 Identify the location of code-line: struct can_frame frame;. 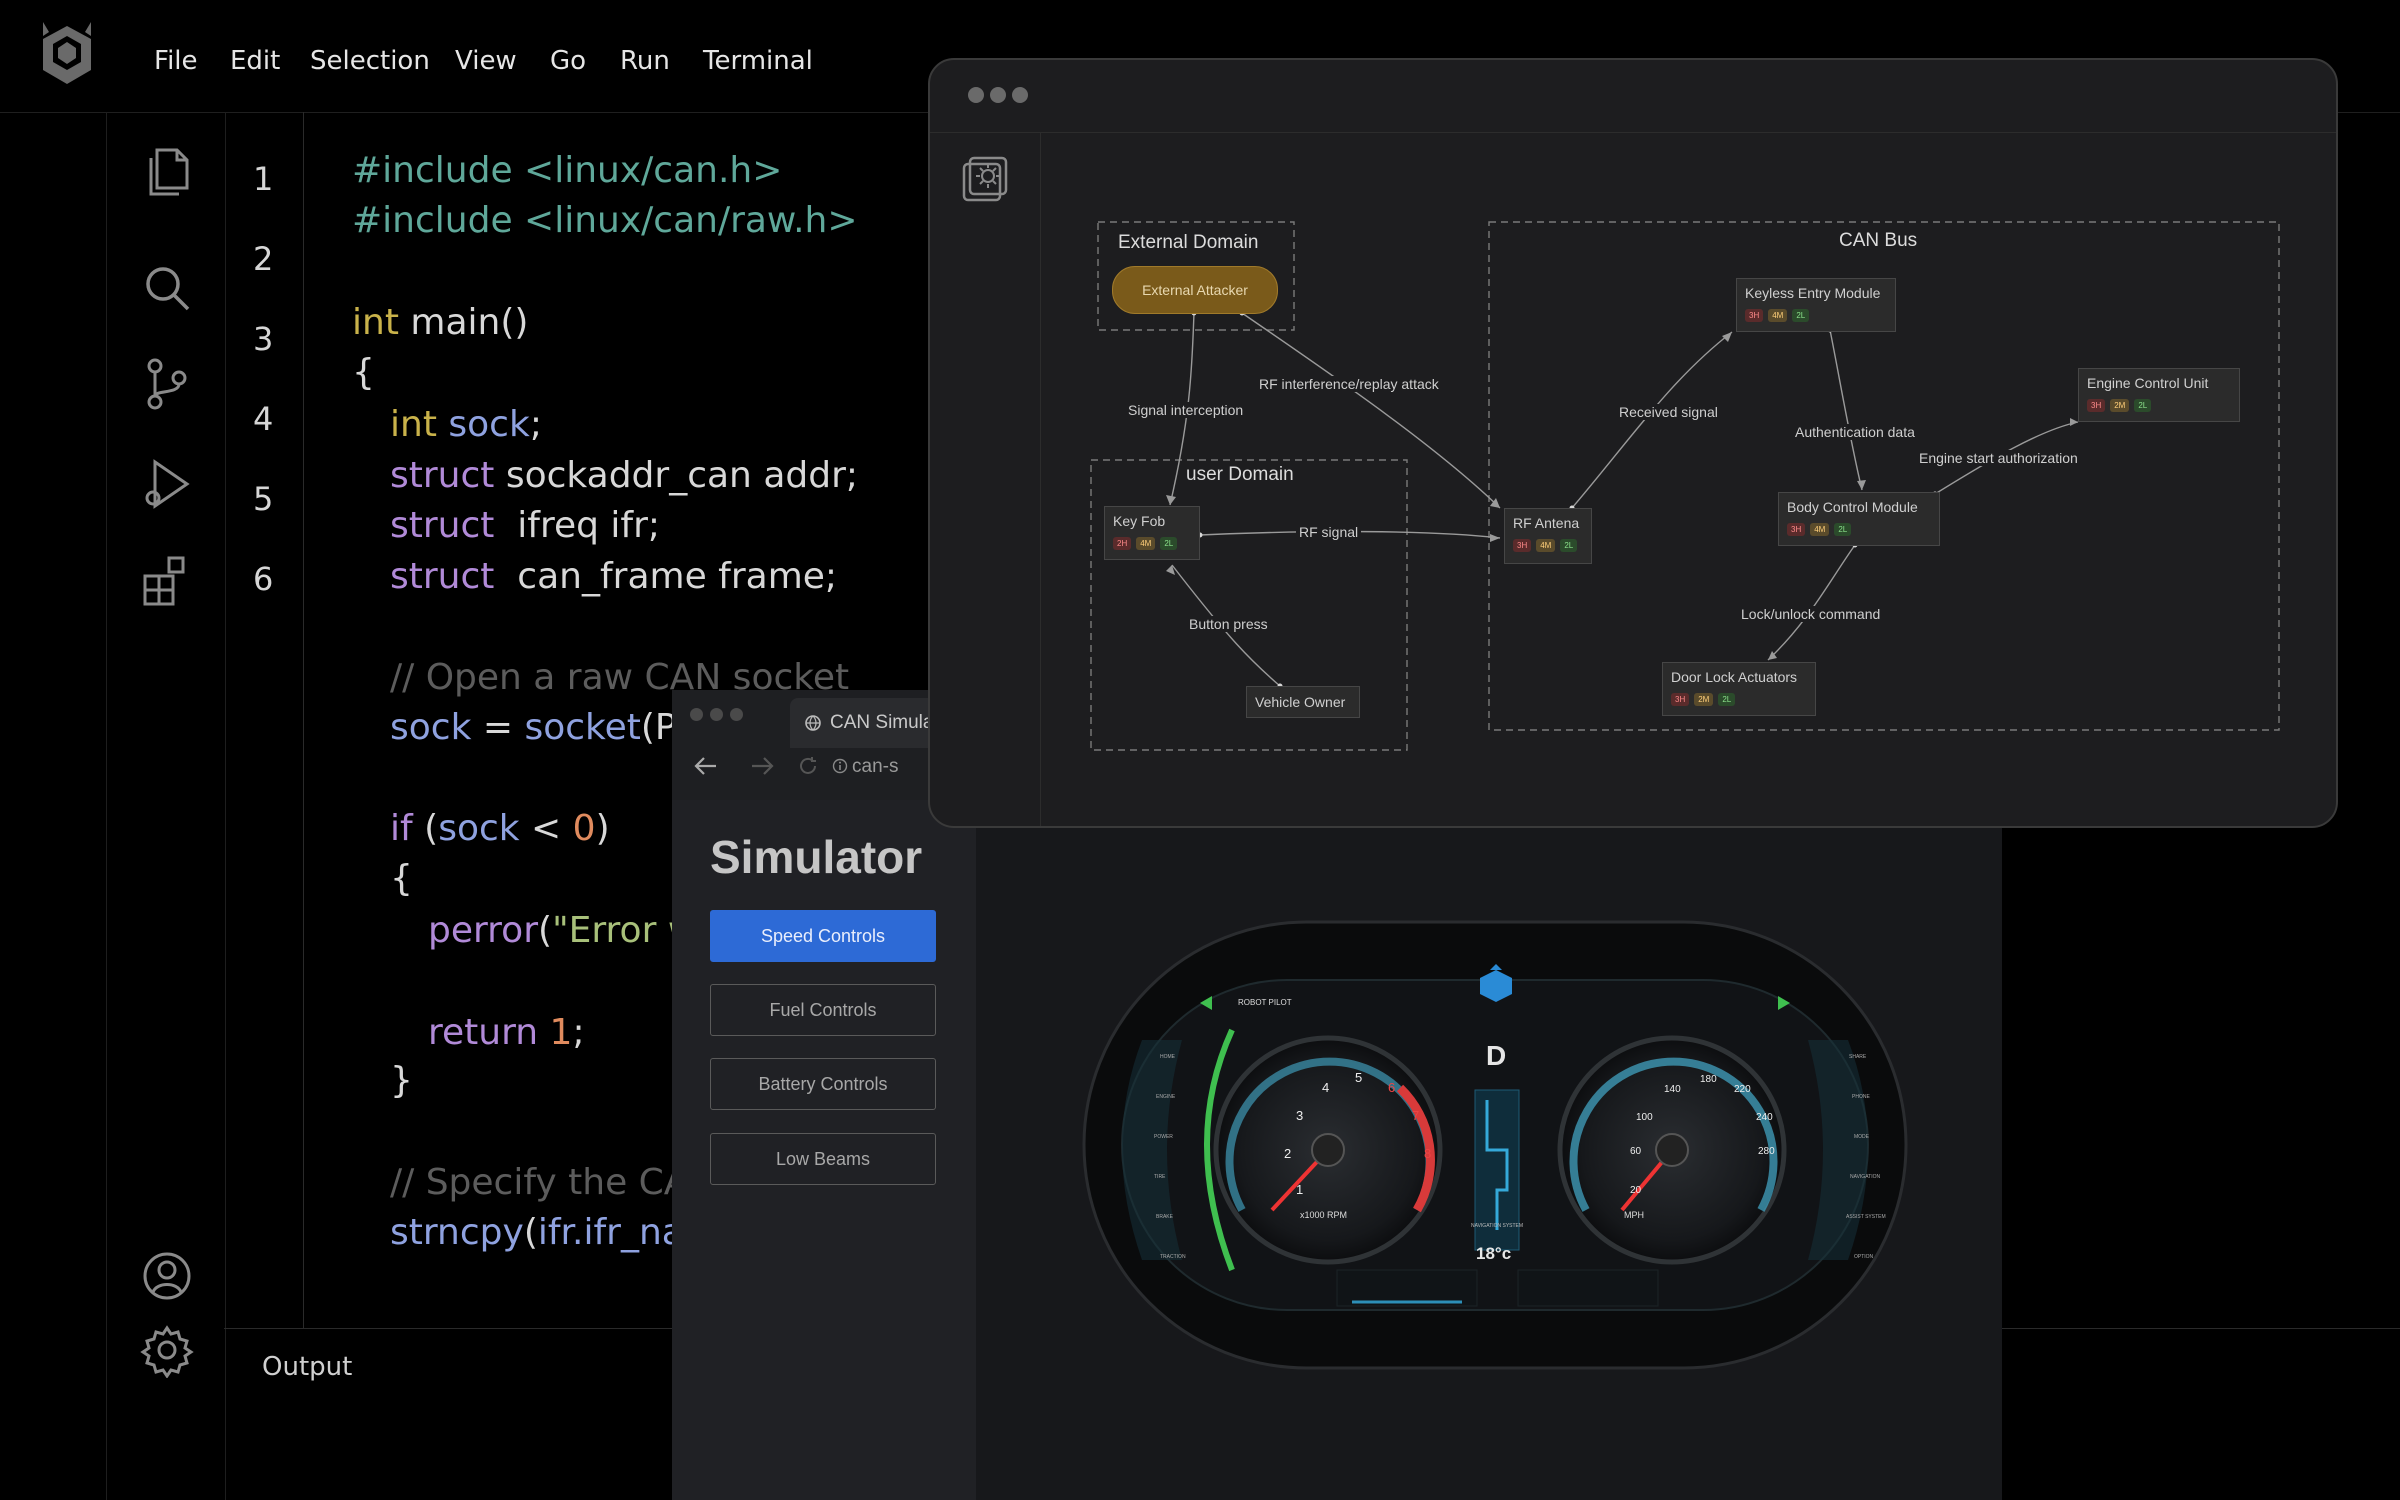
(613, 576).